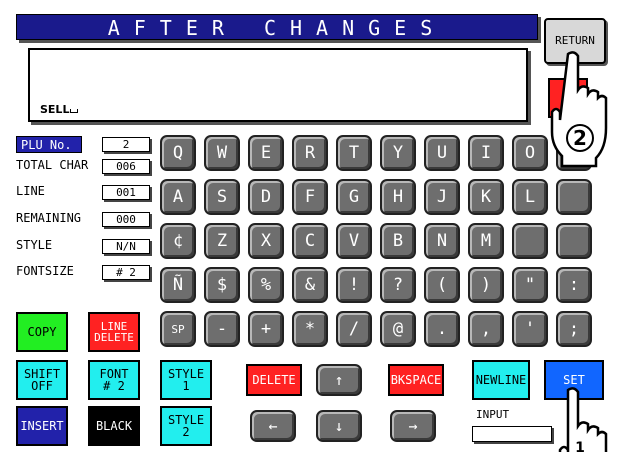  What do you see at coordinates (574, 329) in the screenshot?
I see `key-r5-9: ;` at bounding box center [574, 329].